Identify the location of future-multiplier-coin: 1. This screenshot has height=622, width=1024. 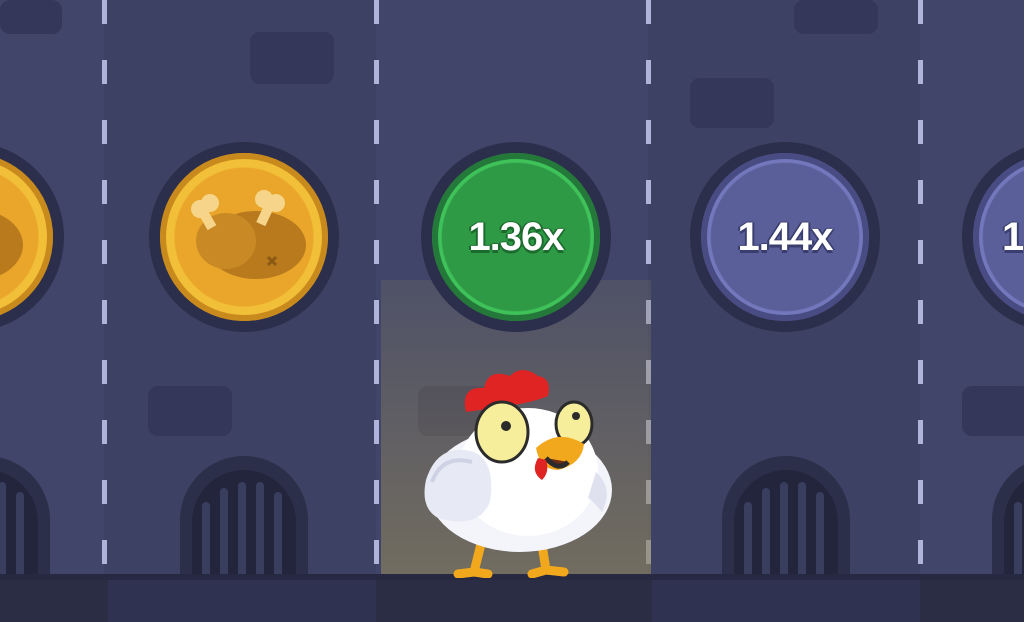
(993, 237).